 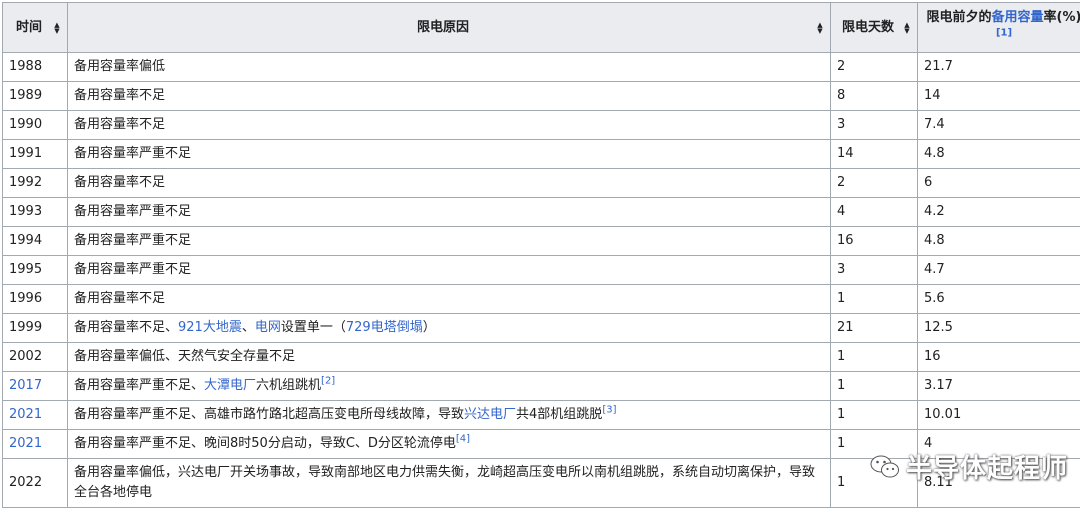 I want to click on article-link: 921大地震, so click(x=210, y=327).